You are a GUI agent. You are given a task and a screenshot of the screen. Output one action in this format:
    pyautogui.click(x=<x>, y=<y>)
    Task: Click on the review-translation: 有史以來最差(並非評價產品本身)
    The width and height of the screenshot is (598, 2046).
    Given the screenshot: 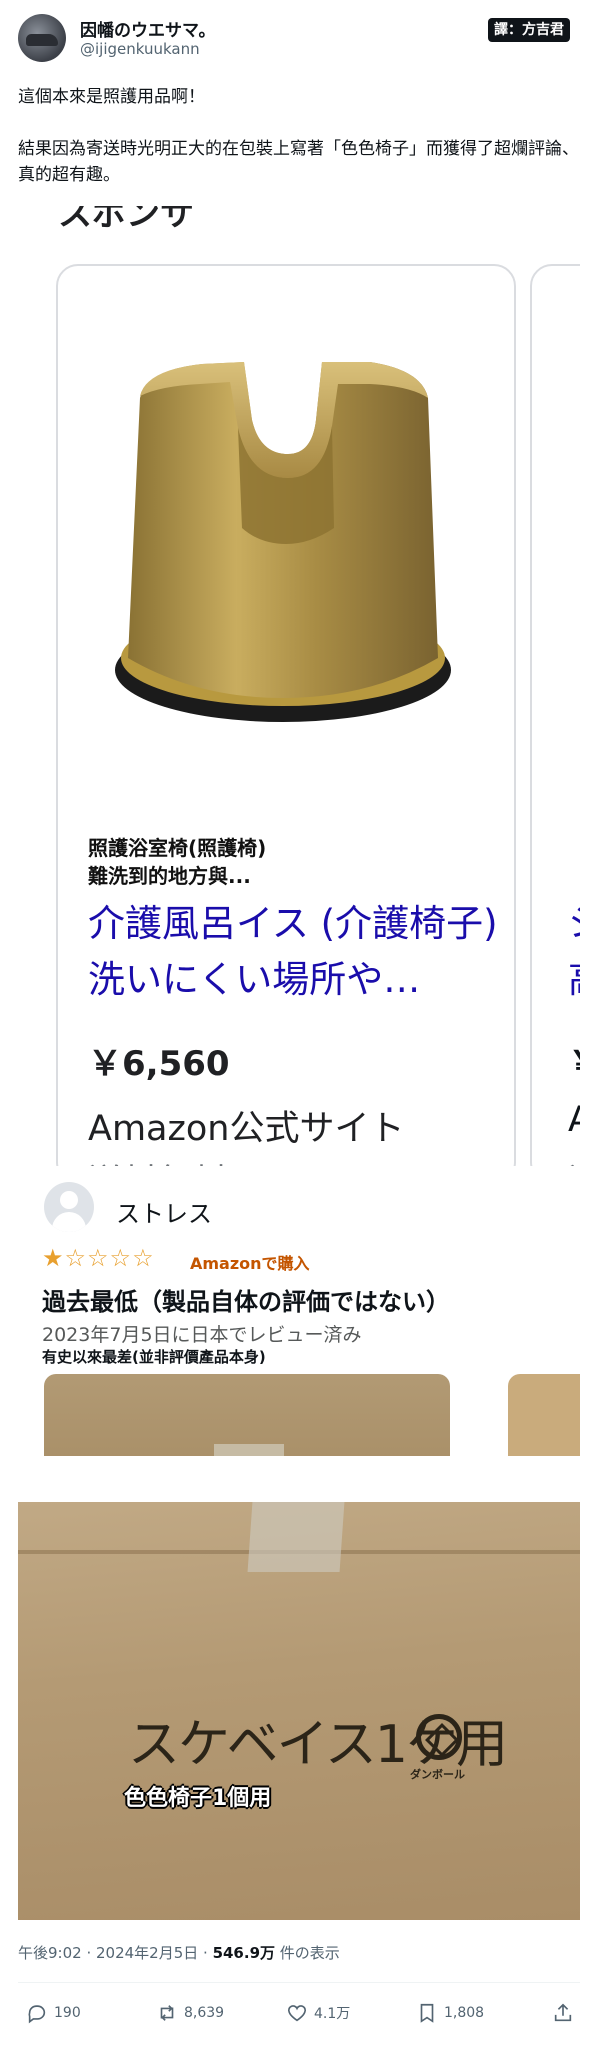 What is the action you would take?
    pyautogui.click(x=154, y=1357)
    